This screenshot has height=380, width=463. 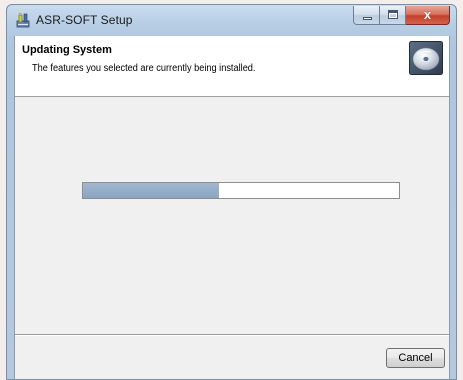 I want to click on page-title: Updating System, so click(x=67, y=50).